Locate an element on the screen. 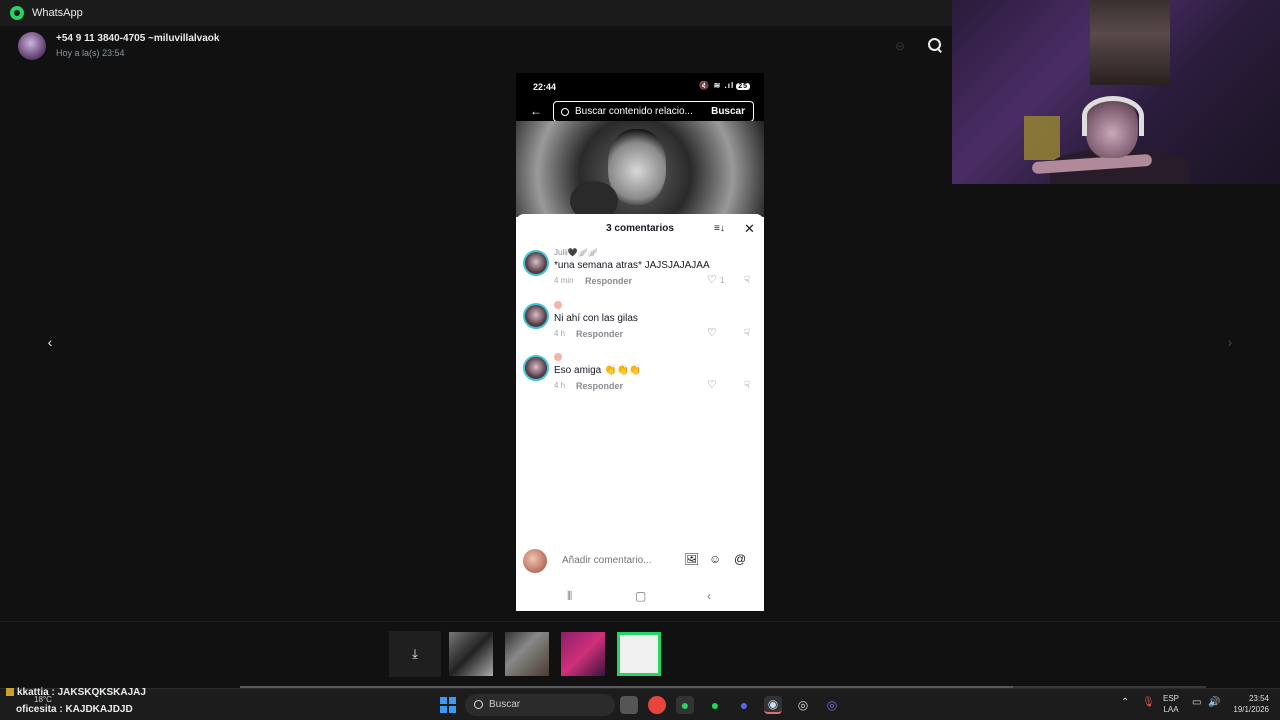 This screenshot has height=720, width=1280. commenter-name: Julii🖤🪽🪽 is located at coordinates (576, 252).